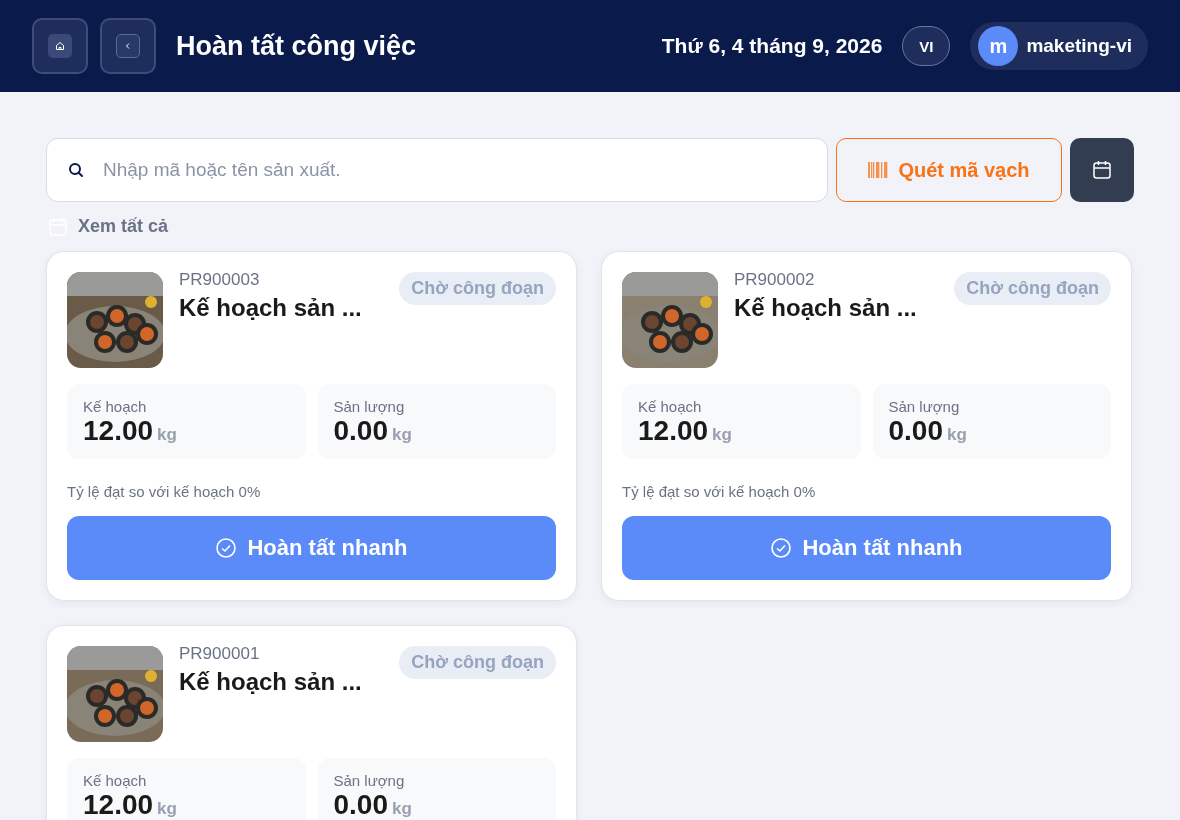 The image size is (1180, 820). What do you see at coordinates (878, 170) in the screenshot?
I see `barcode-icon` at bounding box center [878, 170].